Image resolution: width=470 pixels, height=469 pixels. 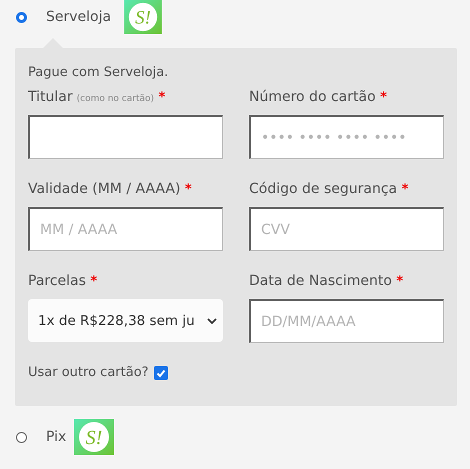 I want to click on payment-method-label: Pix, so click(x=56, y=437).